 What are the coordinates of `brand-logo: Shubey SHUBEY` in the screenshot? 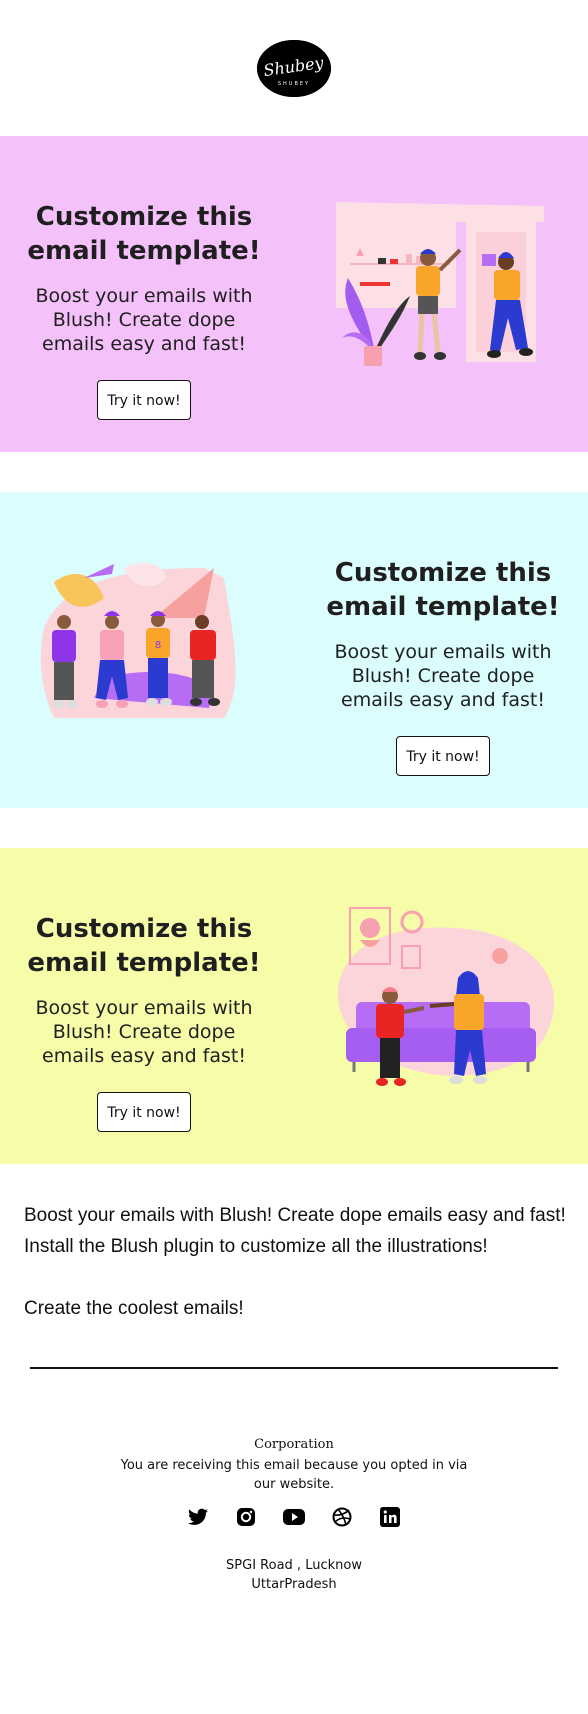 It's located at (294, 68).